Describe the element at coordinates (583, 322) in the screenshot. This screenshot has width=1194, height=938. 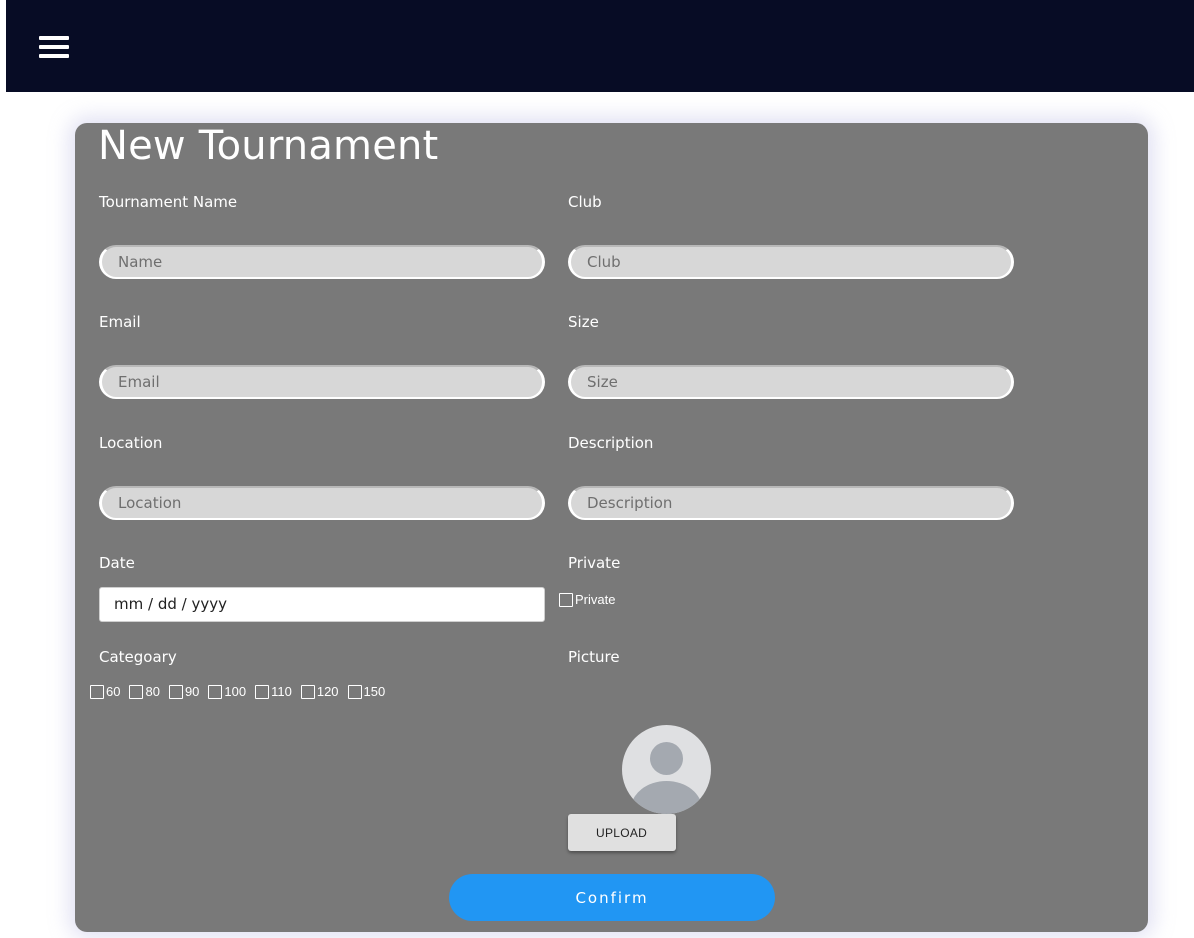
I see `size-label: Size` at that location.